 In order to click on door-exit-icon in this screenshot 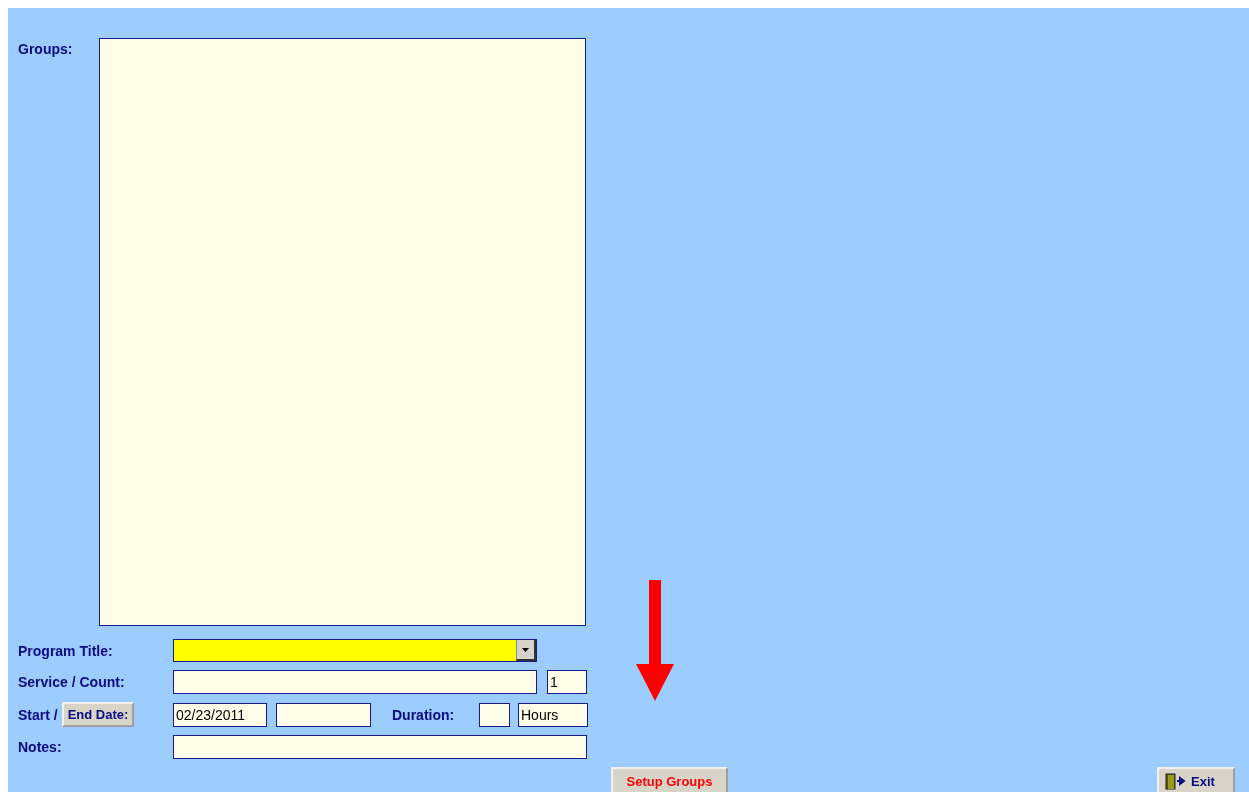, I will do `click(1176, 781)`.